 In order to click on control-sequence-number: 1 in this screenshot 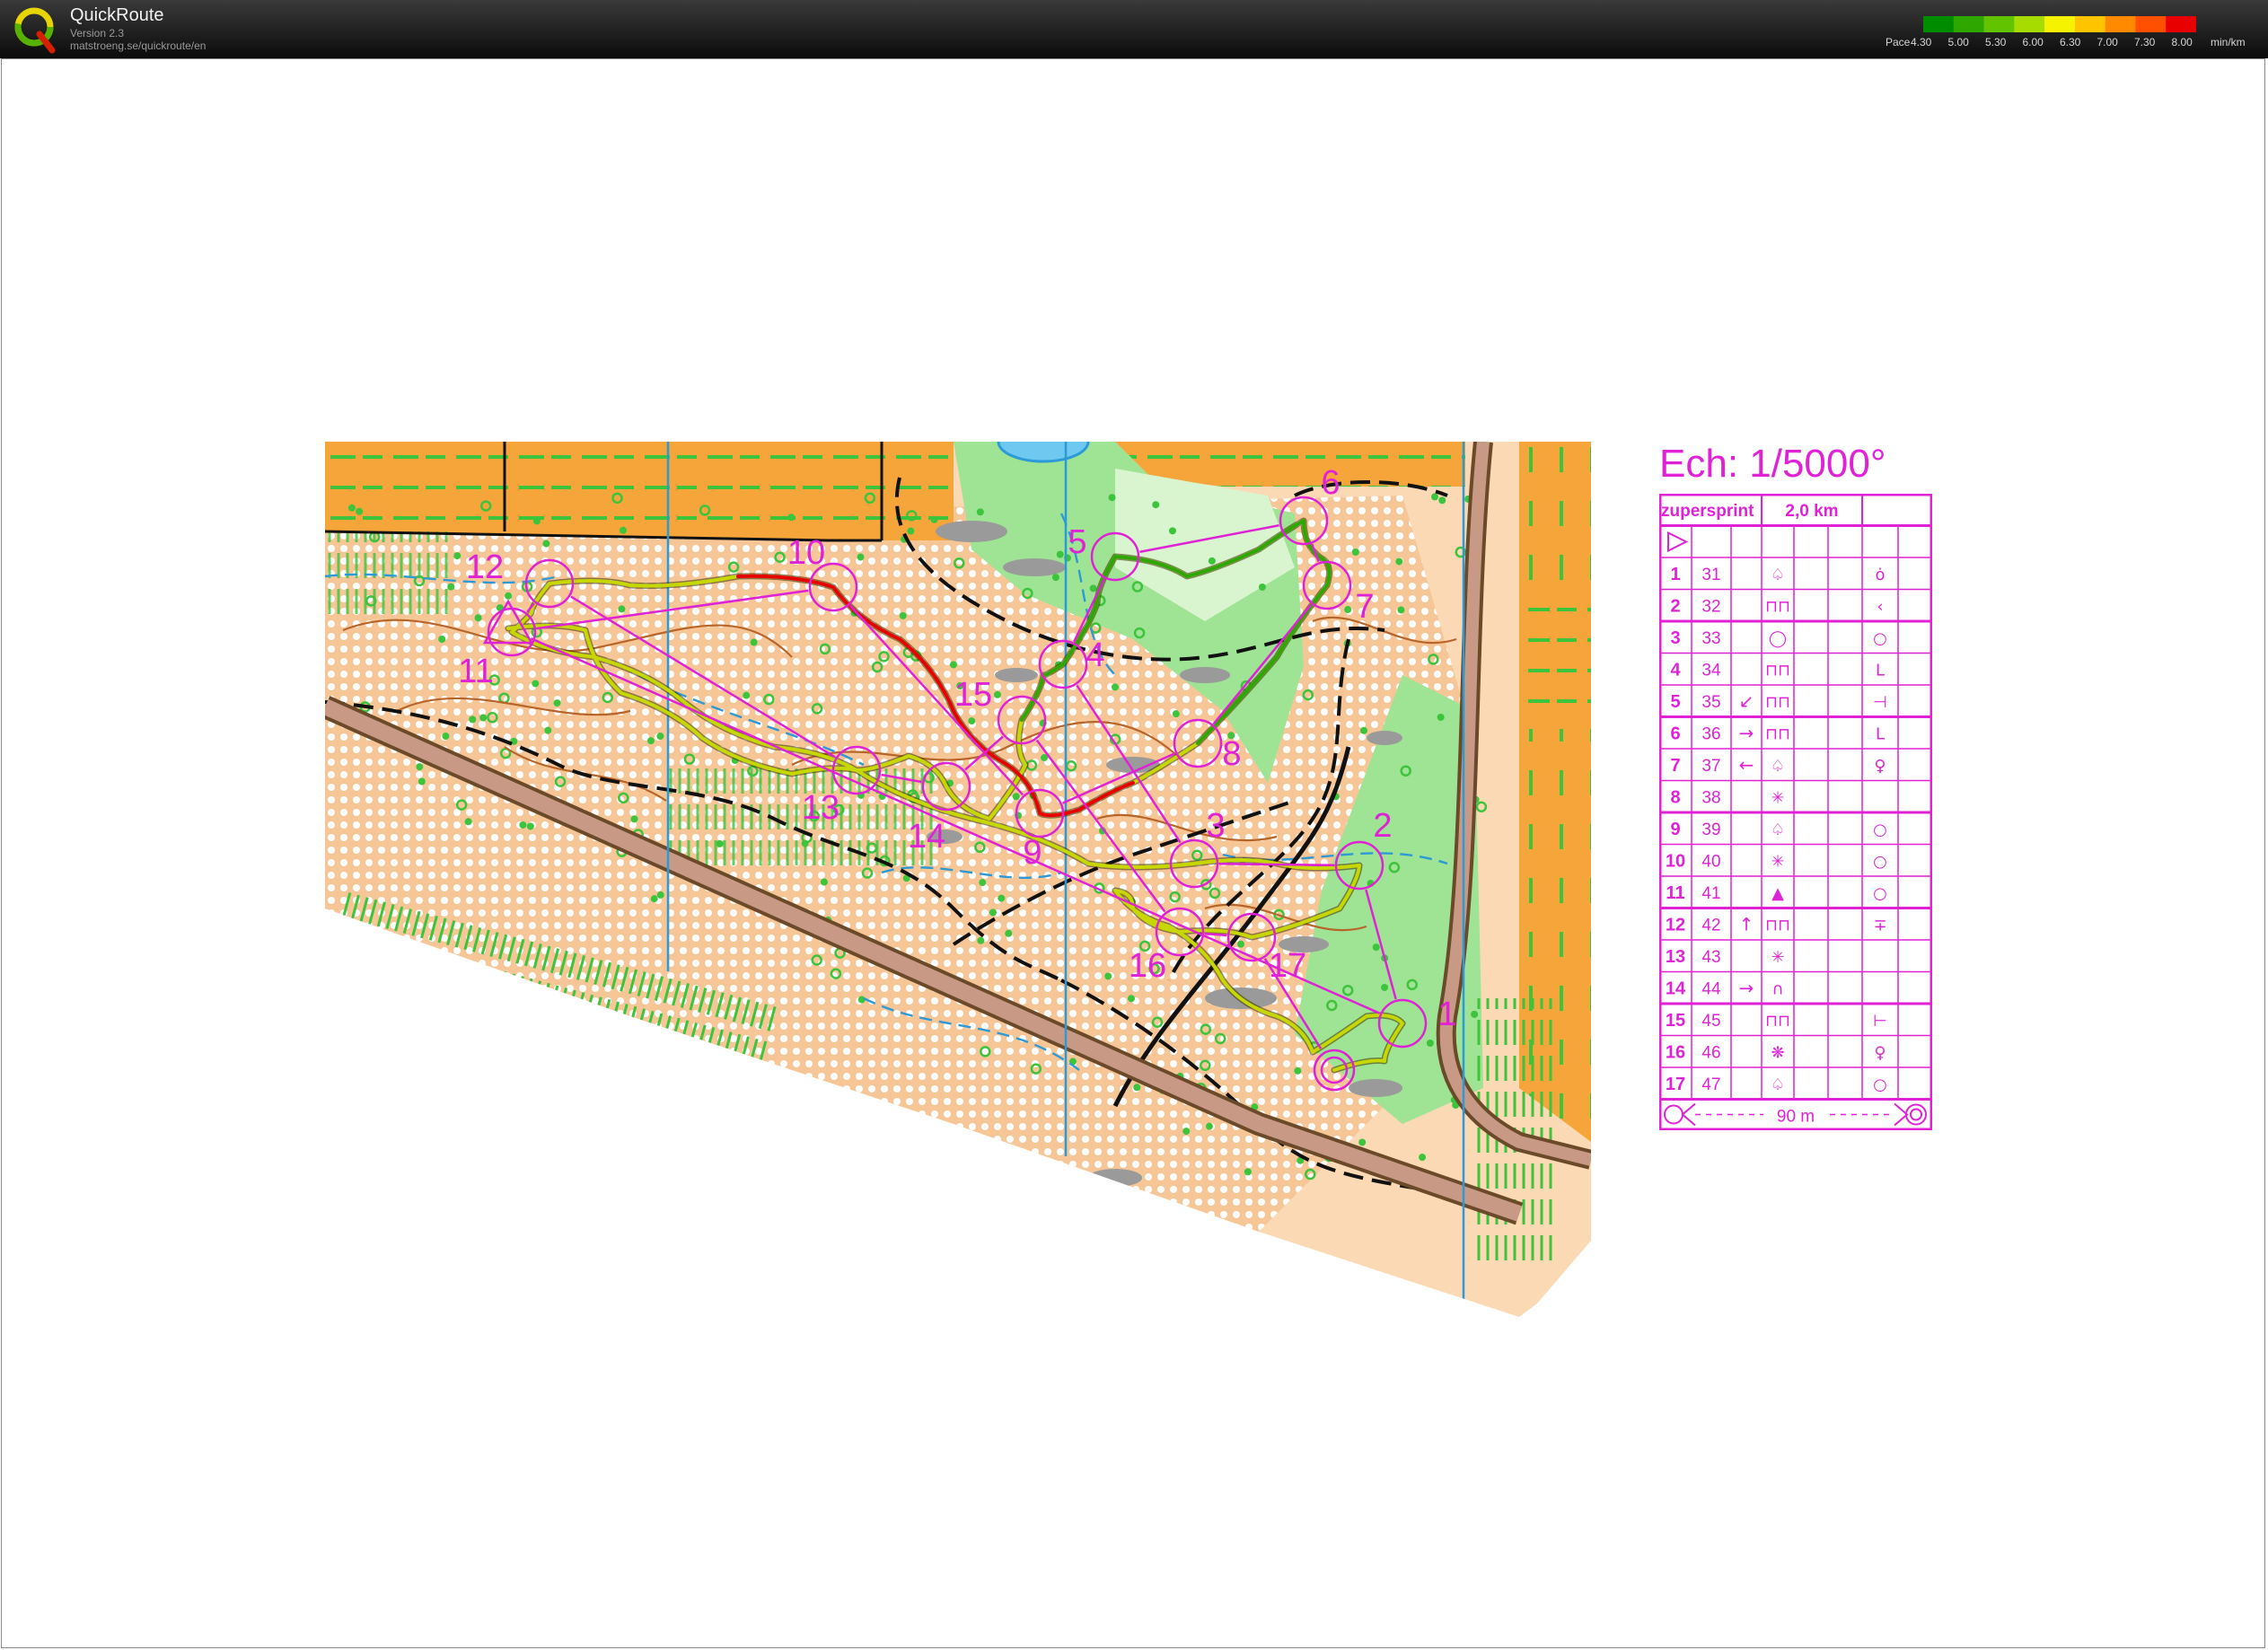, I will do `click(1675, 574)`.